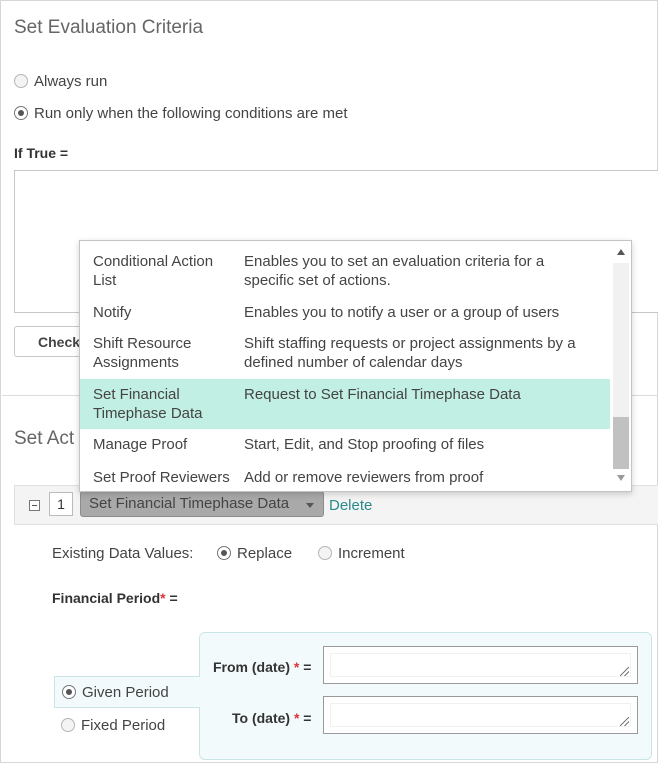 The height and width of the screenshot is (763, 658). I want to click on dropdown-item-name: Conditional Action List, so click(153, 271).